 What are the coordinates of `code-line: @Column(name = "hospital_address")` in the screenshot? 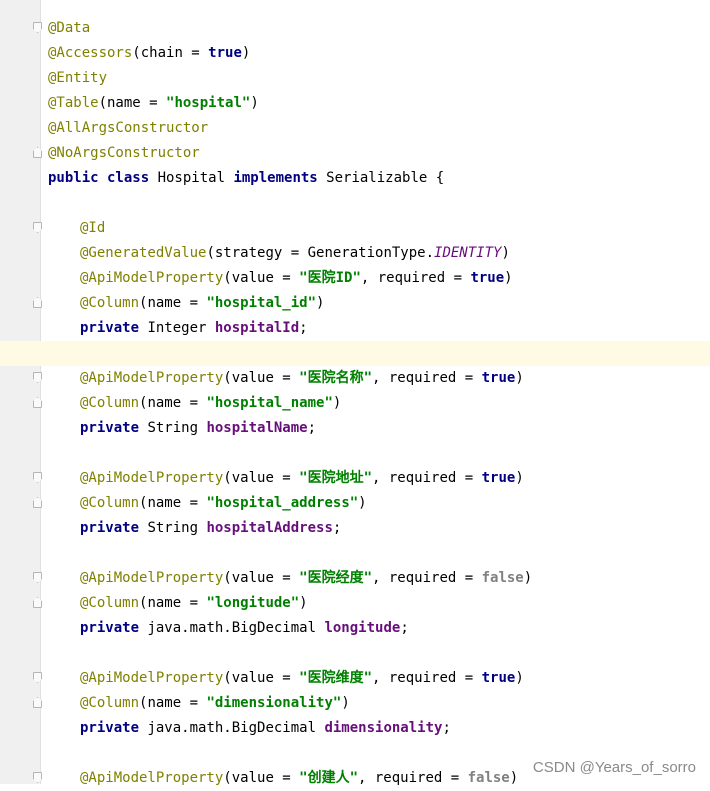 It's located at (355, 503).